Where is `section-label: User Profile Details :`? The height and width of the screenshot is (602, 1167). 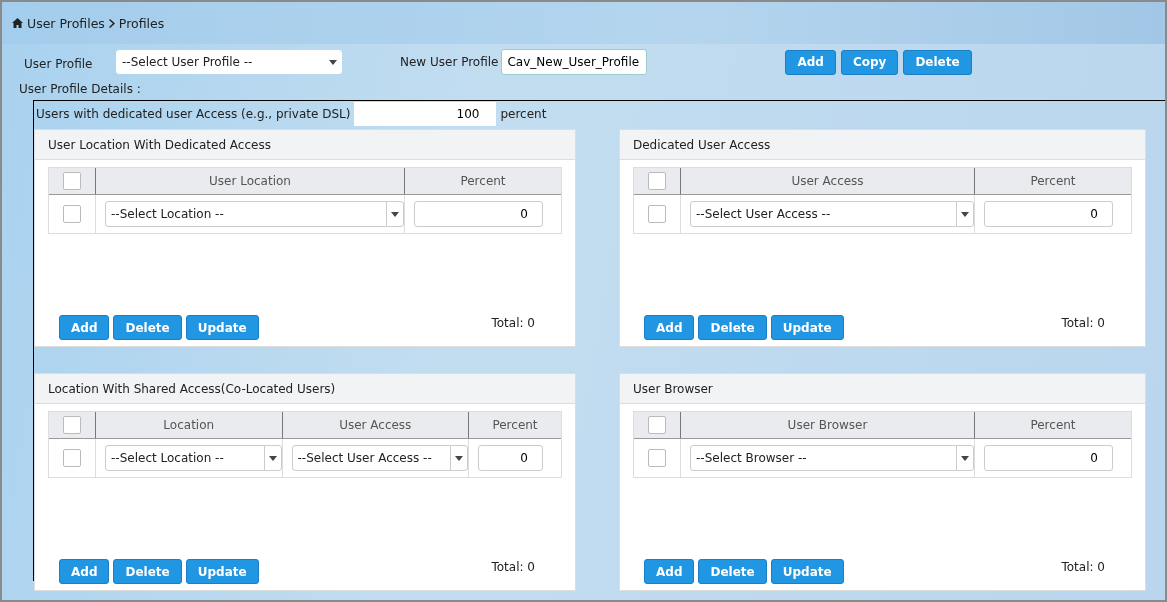 section-label: User Profile Details : is located at coordinates (80, 89).